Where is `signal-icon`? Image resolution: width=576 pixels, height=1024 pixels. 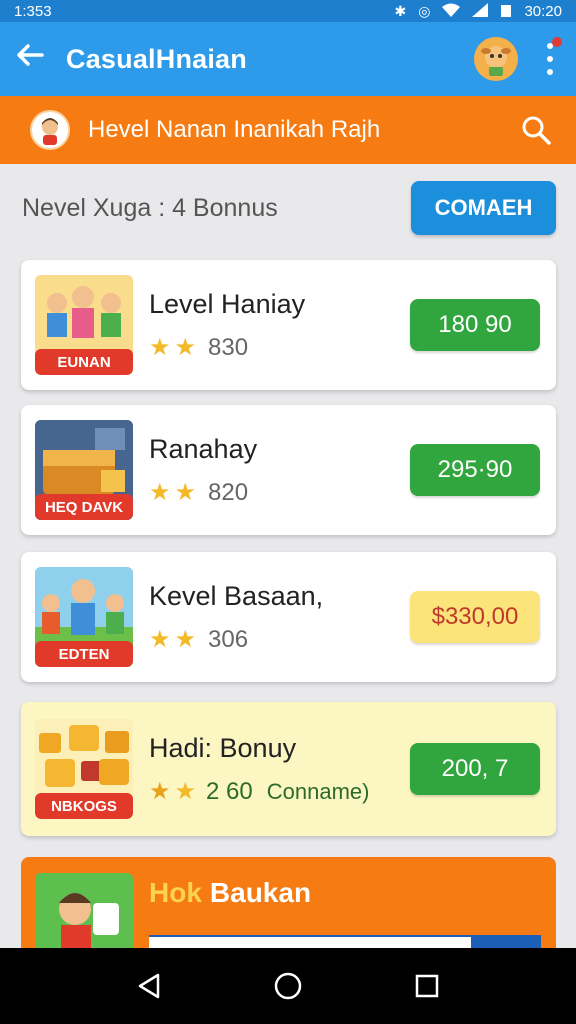 signal-icon is located at coordinates (480, 11).